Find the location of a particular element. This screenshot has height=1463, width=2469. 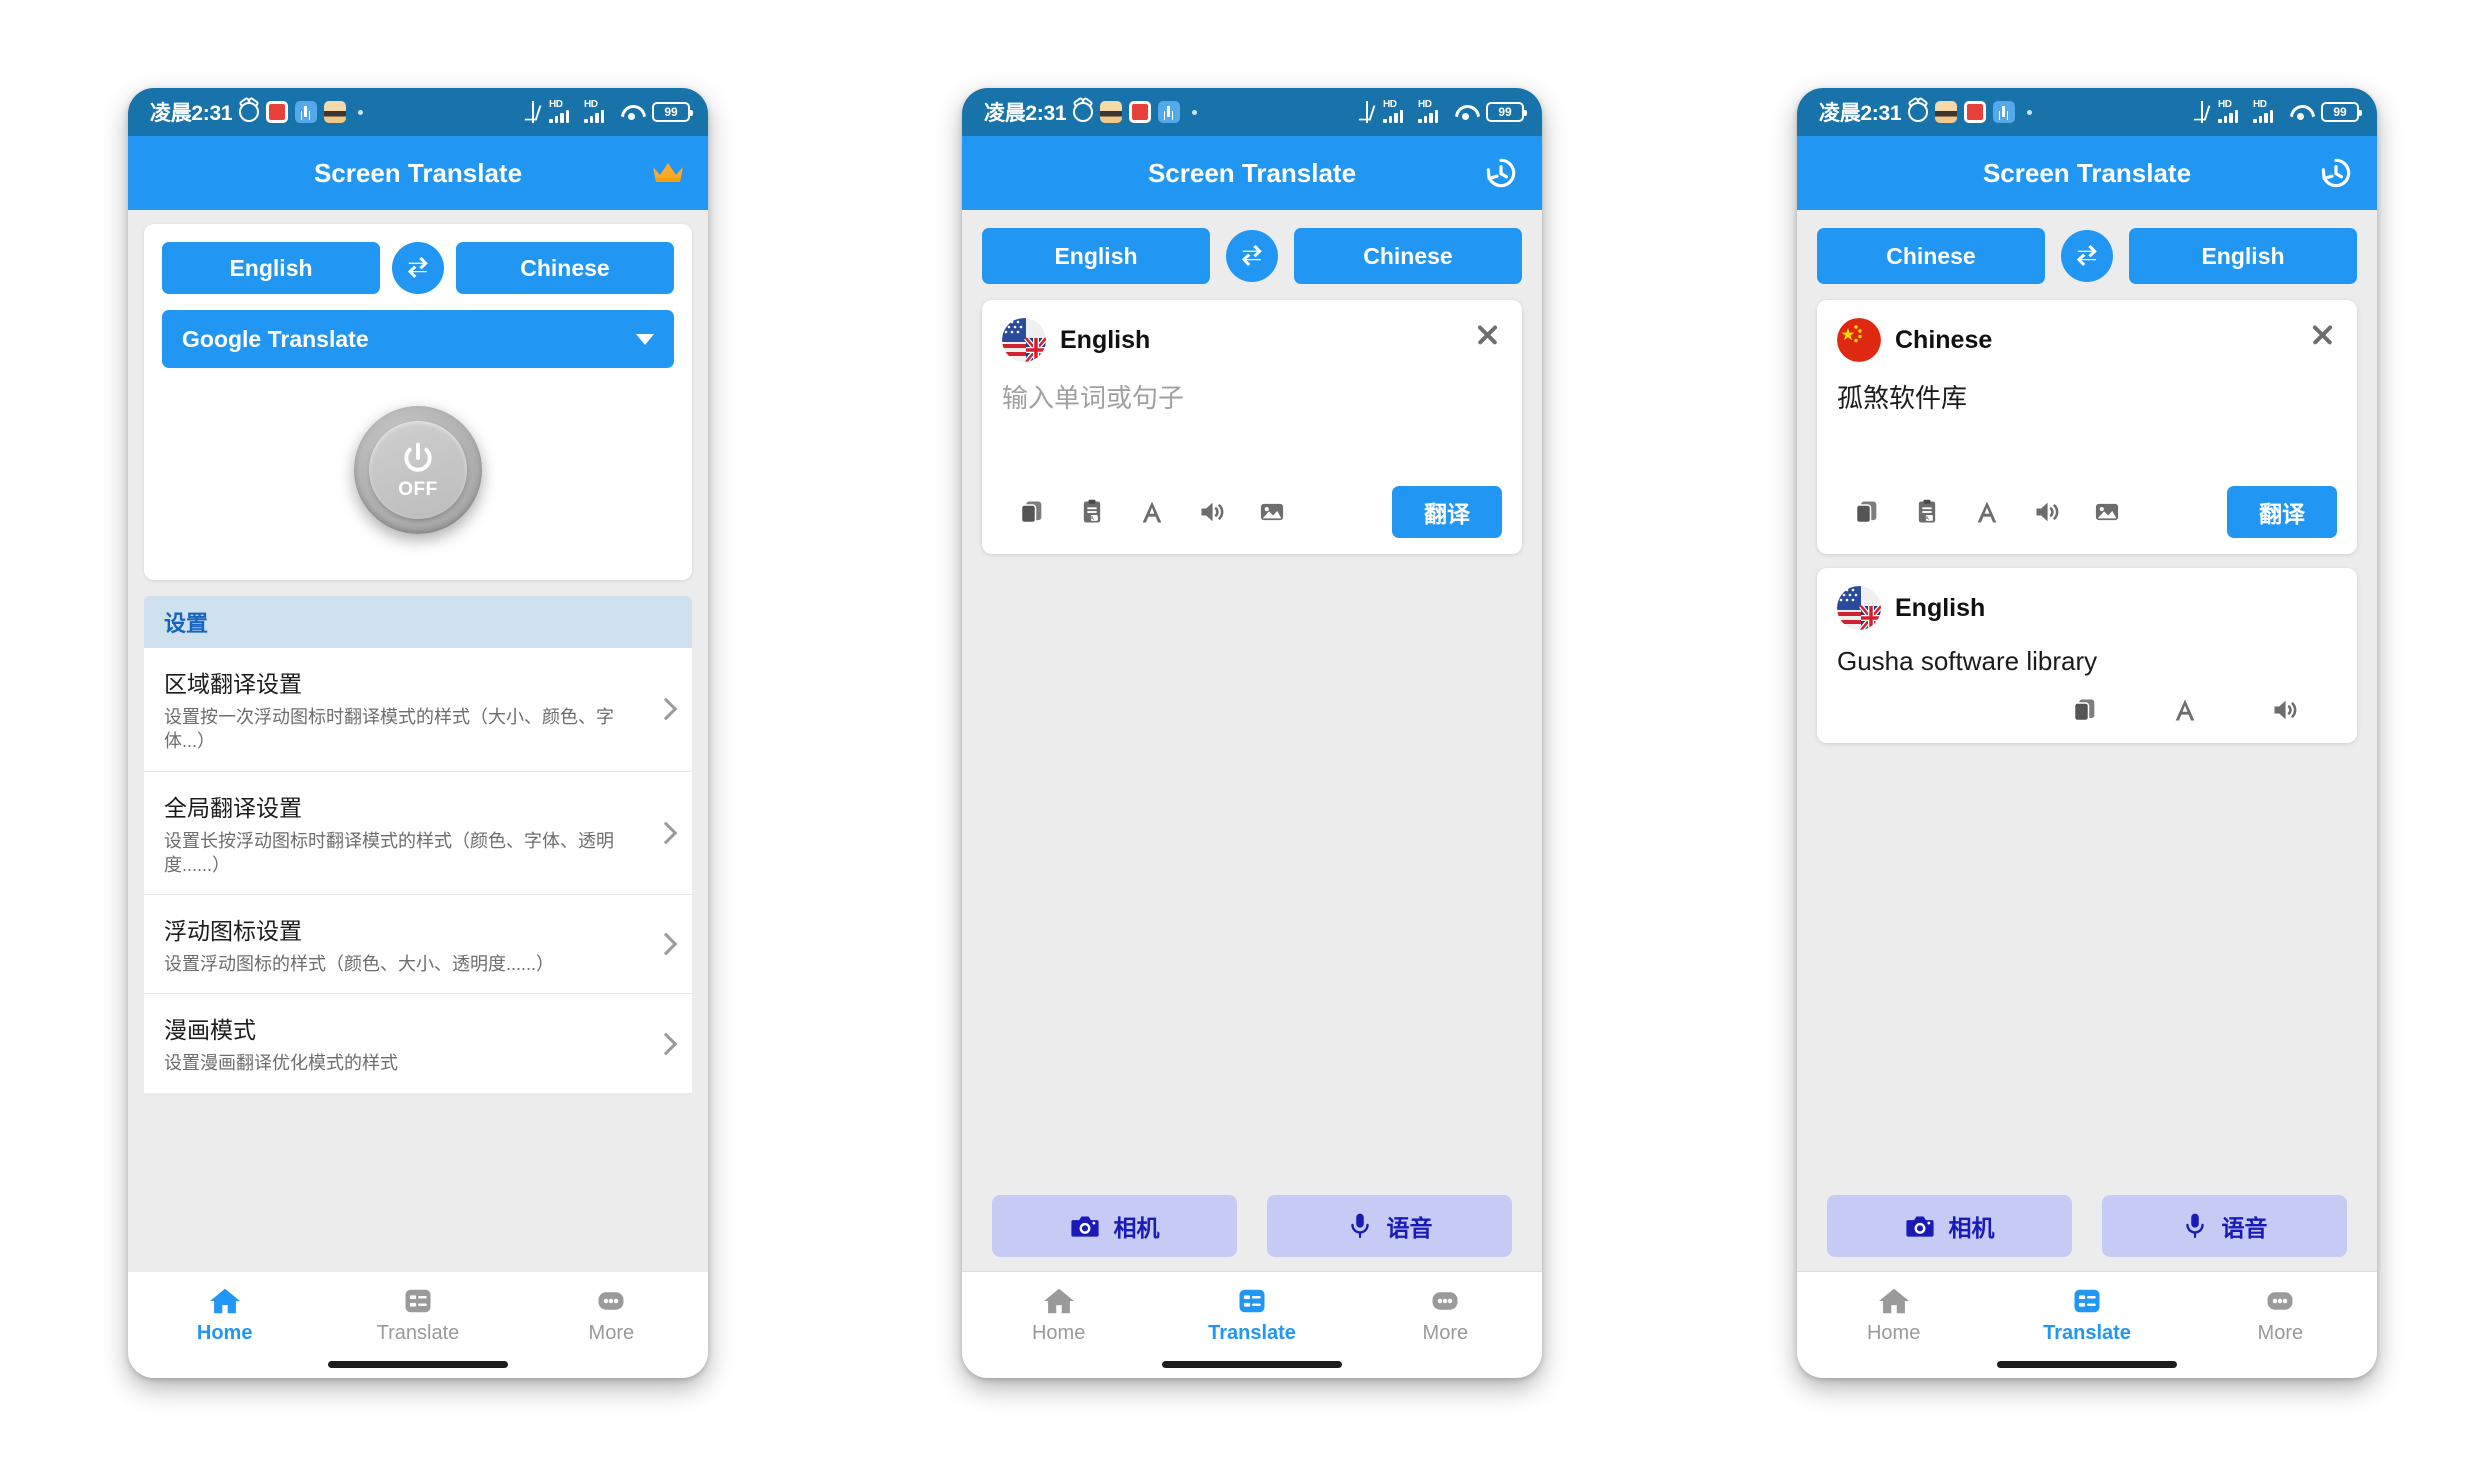

power-toggle-button: OFF is located at coordinates (418, 470).